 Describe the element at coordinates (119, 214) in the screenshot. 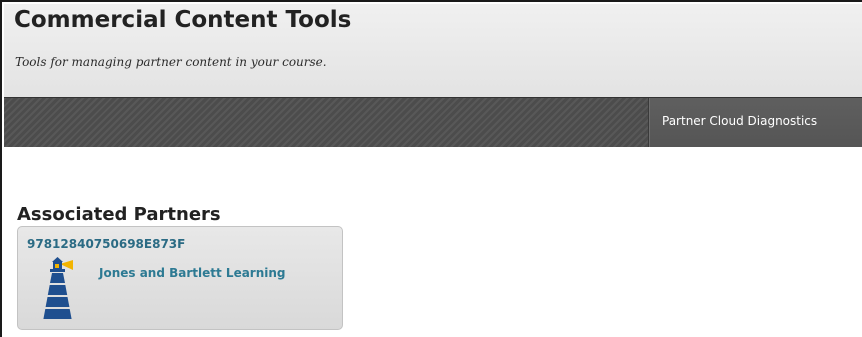

I see `associated-partners-heading: Associated Partners` at that location.